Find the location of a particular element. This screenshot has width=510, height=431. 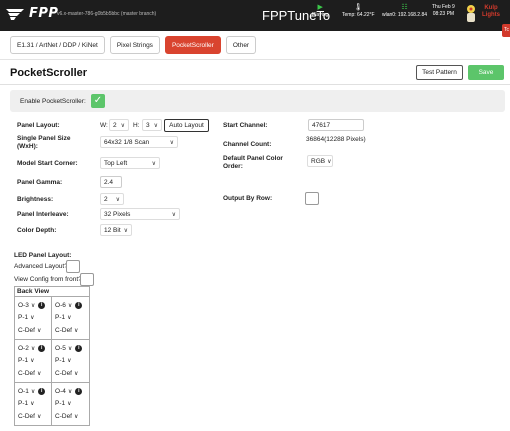

output-select: O-6 ∨ i is located at coordinates (70, 305).